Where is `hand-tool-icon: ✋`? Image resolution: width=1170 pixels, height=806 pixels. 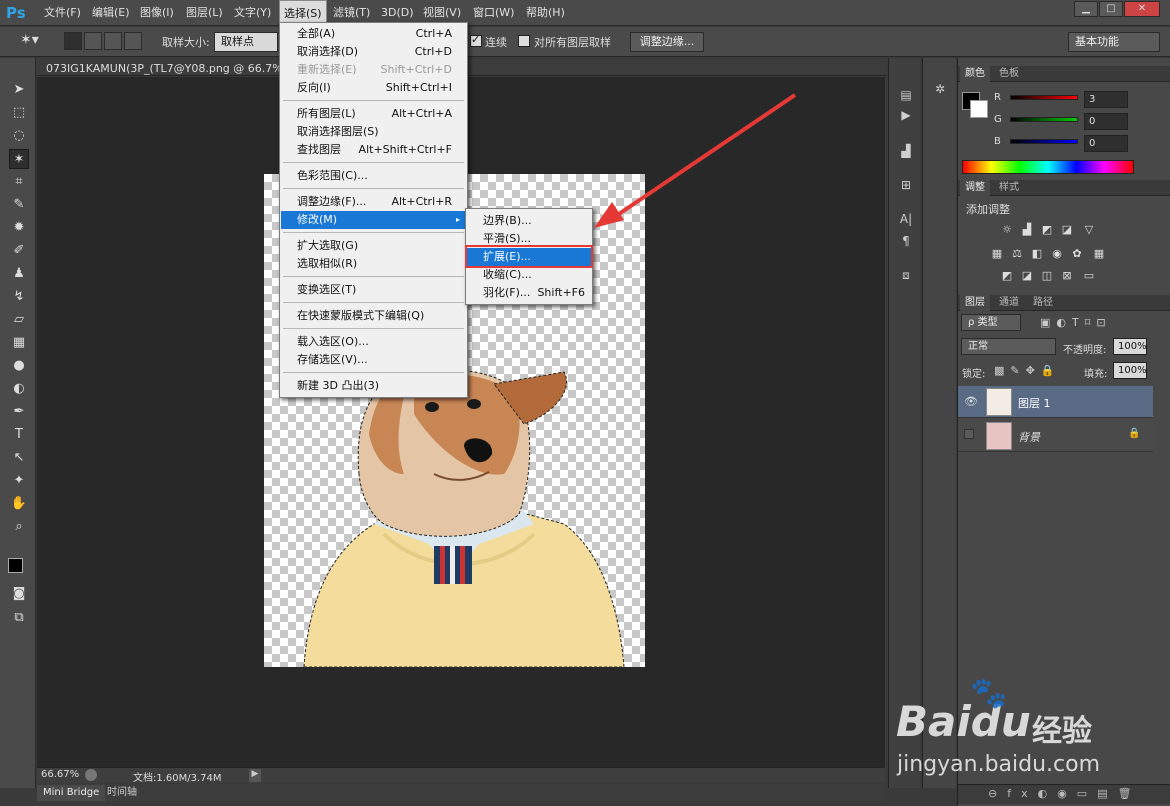 hand-tool-icon: ✋ is located at coordinates (19, 504).